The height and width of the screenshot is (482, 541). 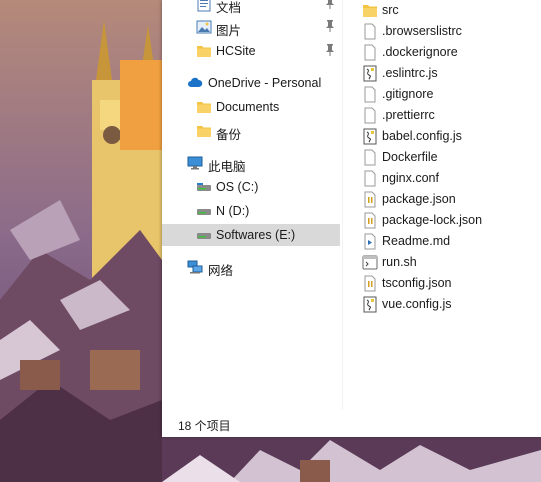 I want to click on nav-item-drive-c: OS (C:), so click(x=251, y=187).